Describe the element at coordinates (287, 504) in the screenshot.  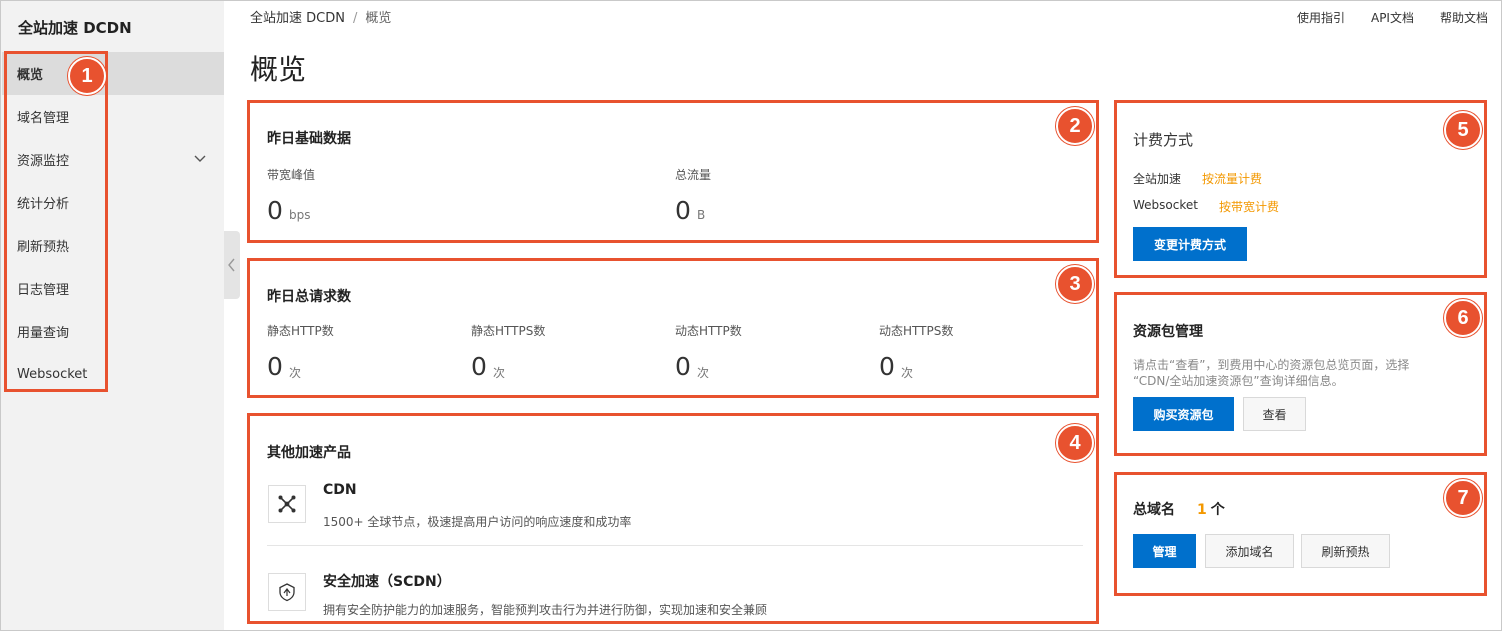
I see `cdn-network-icon` at that location.